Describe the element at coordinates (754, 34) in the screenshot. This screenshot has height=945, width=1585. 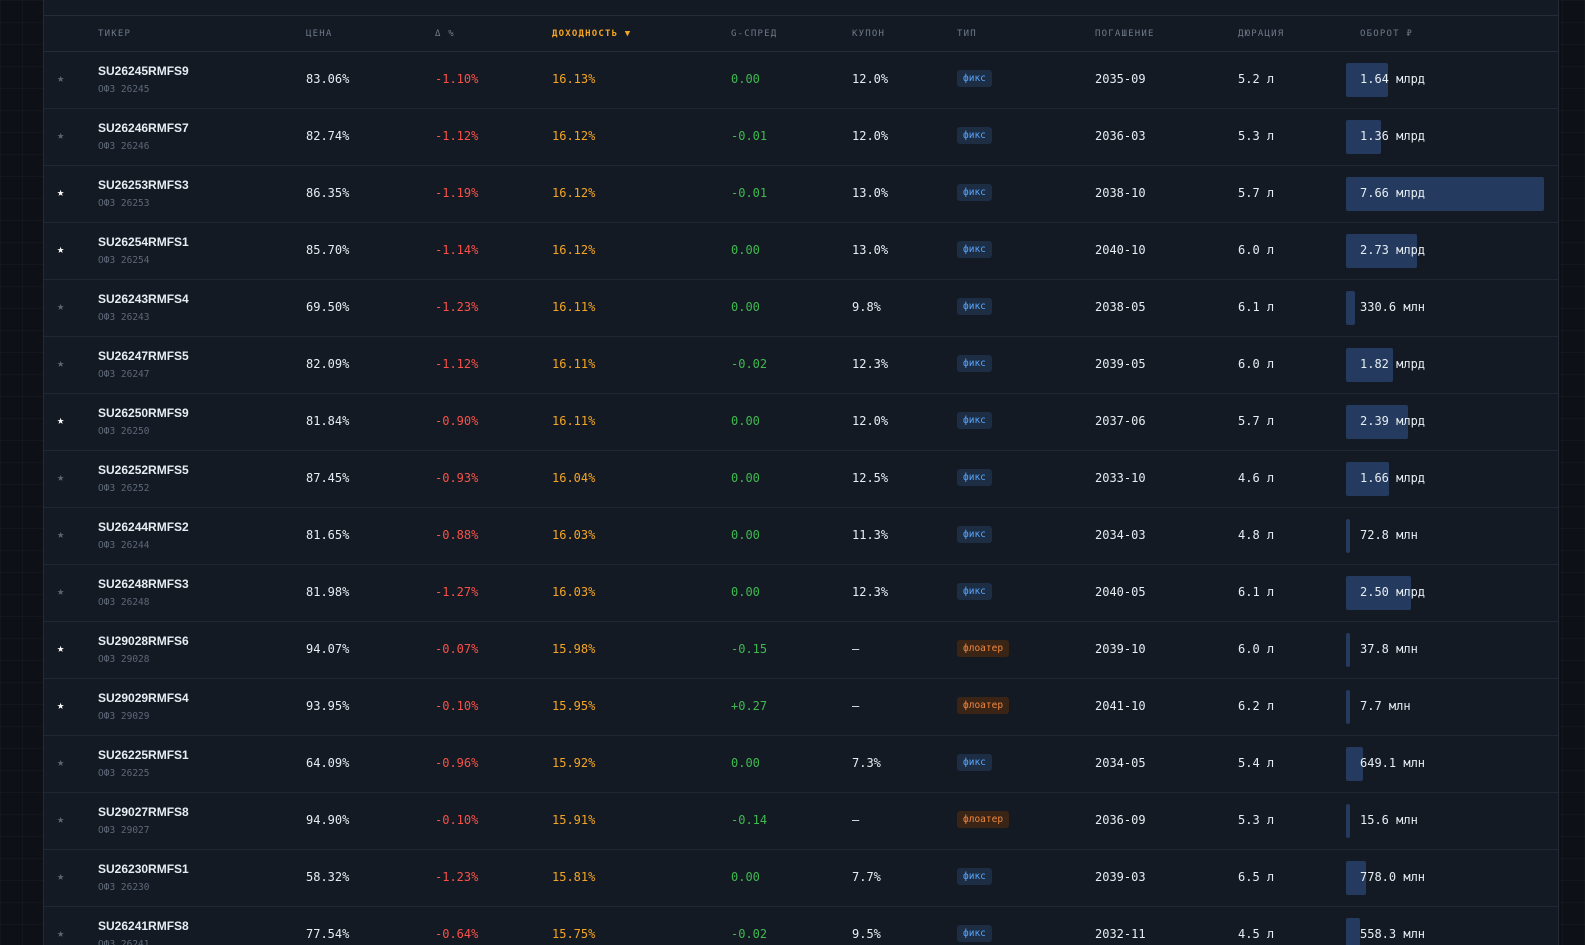
I see `column-header-spread: G-СПРЕД` at that location.